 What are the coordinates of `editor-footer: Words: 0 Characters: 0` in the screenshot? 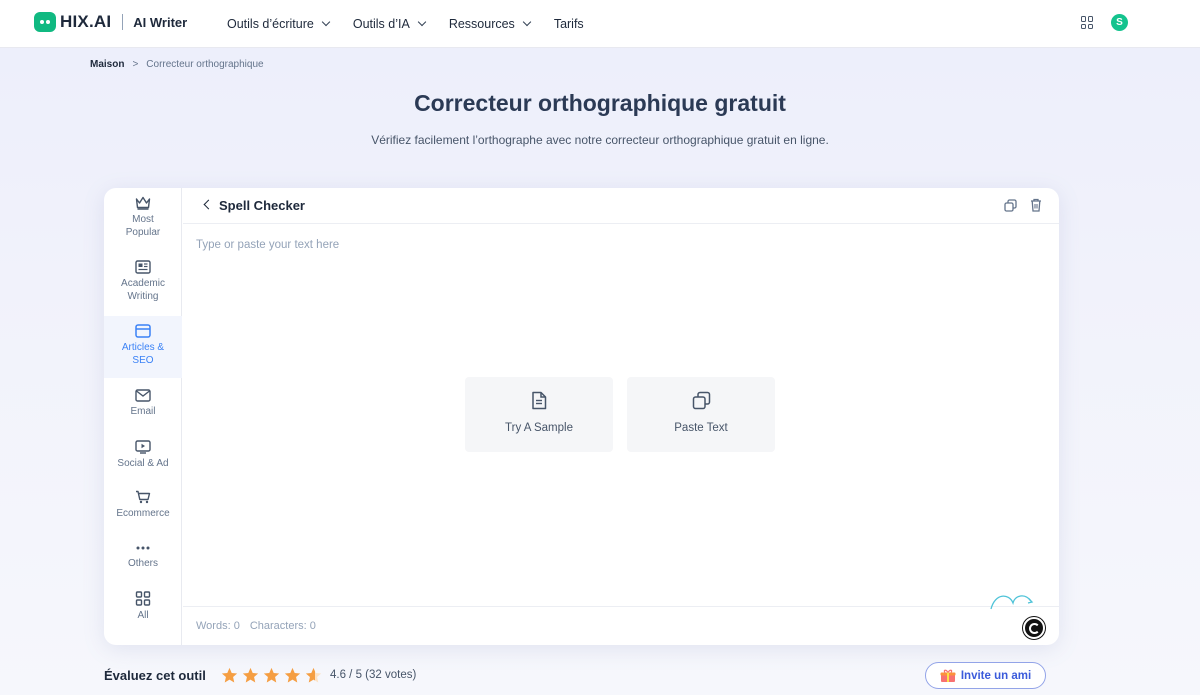 It's located at (621, 620).